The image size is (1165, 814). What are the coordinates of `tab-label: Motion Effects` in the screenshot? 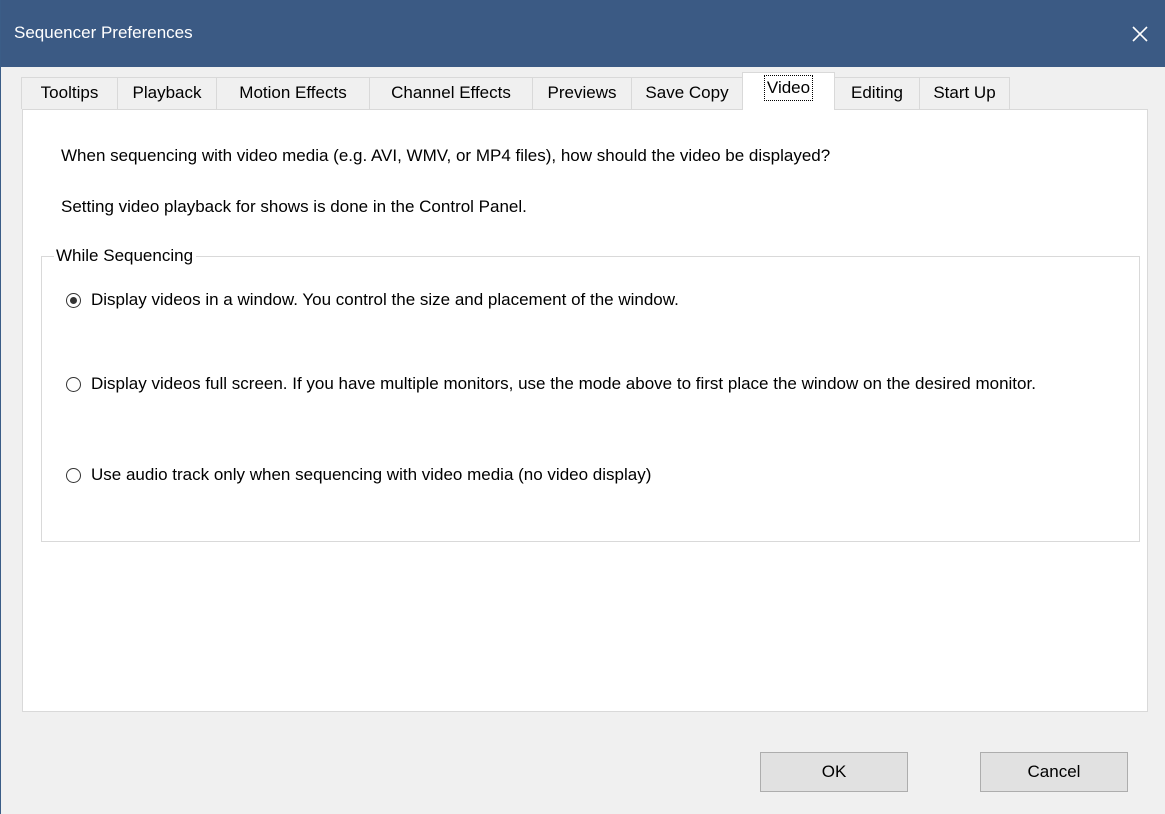 It's located at (293, 92).